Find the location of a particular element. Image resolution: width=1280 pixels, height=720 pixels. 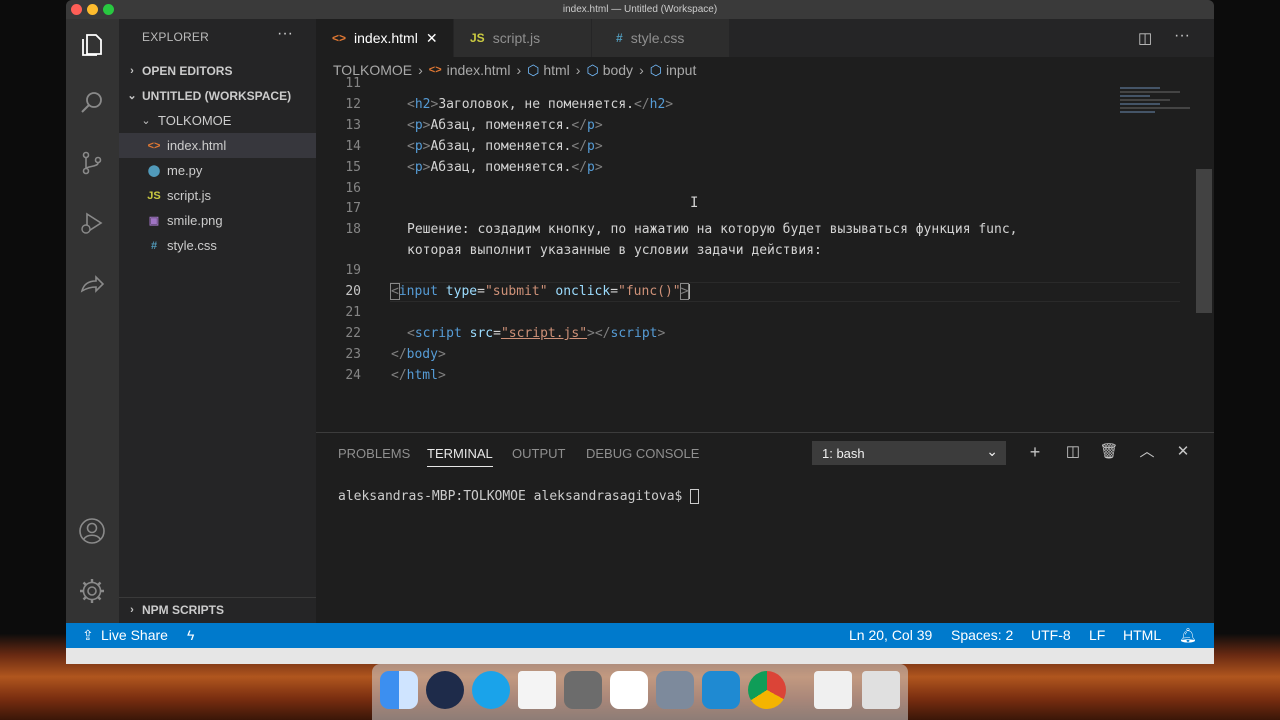

close-panel-icon: ✕ is located at coordinates (1183, 452).